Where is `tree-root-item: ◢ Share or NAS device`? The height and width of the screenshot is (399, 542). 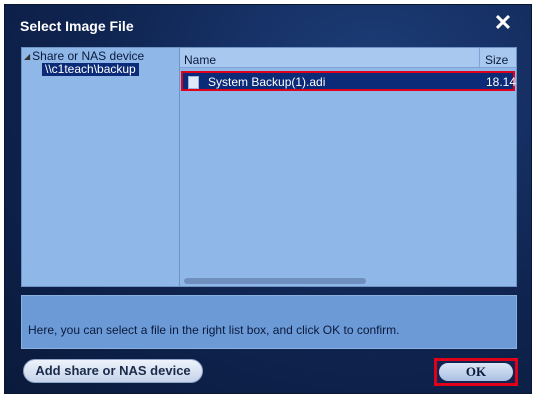 tree-root-item: ◢ Share or NAS device is located at coordinates (84, 56).